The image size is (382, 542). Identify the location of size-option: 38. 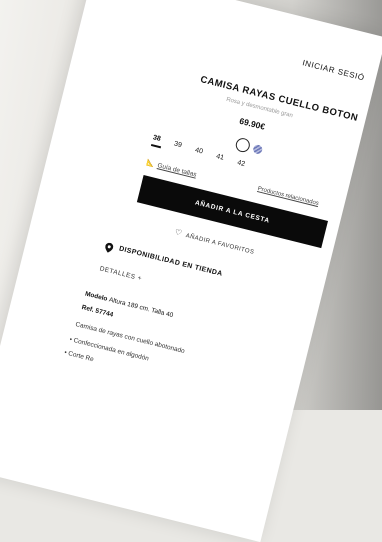
(156, 138).